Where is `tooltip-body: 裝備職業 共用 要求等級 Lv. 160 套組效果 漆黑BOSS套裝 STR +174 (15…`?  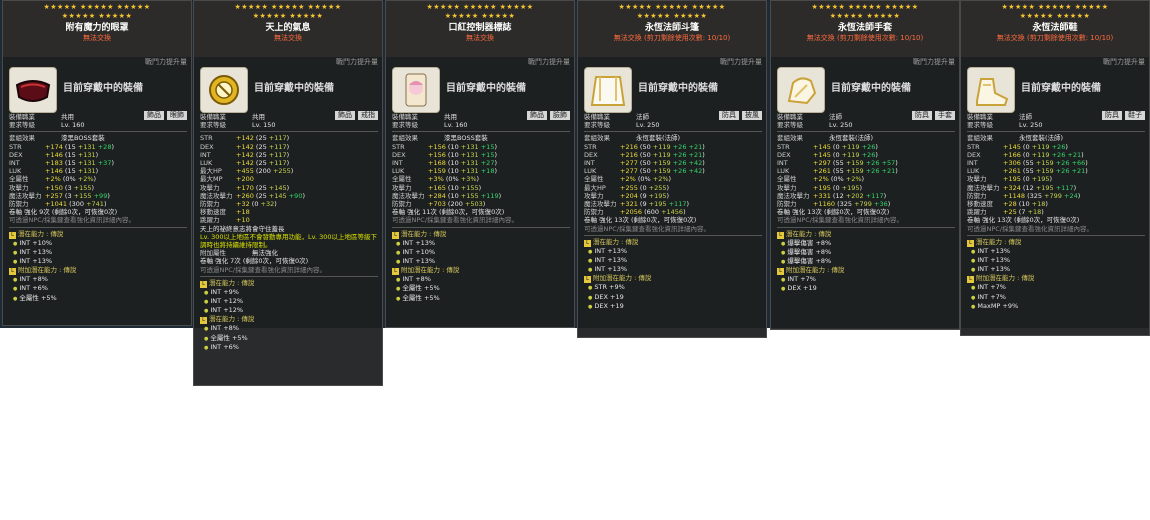
tooltip-body: 裝備職業 共用 要求等級 Lv. 160 套組效果 漆黑BOSS套裝 STR +174 (15… is located at coordinates (98, 208).